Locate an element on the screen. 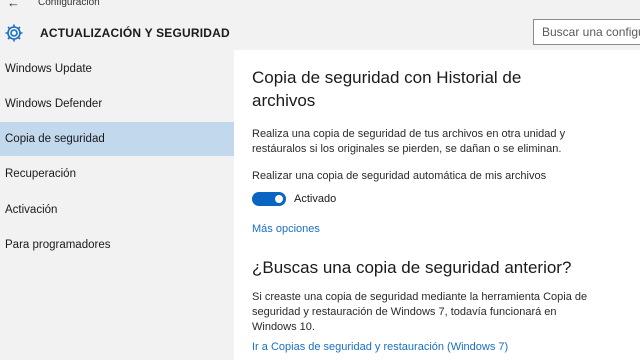 The height and width of the screenshot is (360, 640). title-bar: ← Configuración is located at coordinates (320, 7).